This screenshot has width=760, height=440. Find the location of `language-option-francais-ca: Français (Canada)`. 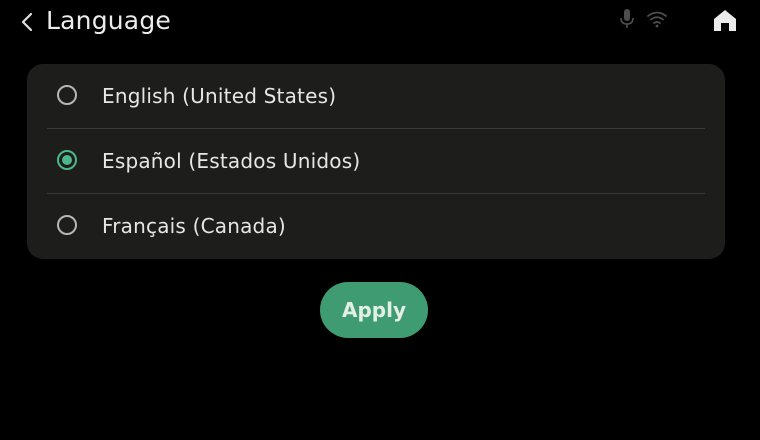

language-option-francais-ca: Français (Canada) is located at coordinates (376, 226).